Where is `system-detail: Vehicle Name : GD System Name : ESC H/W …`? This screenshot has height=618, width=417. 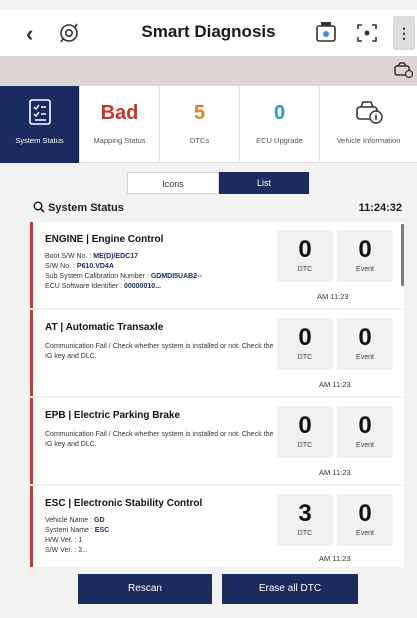
system-detail: Vehicle Name : GD System Name : ESC H/W … is located at coordinates (161, 536).